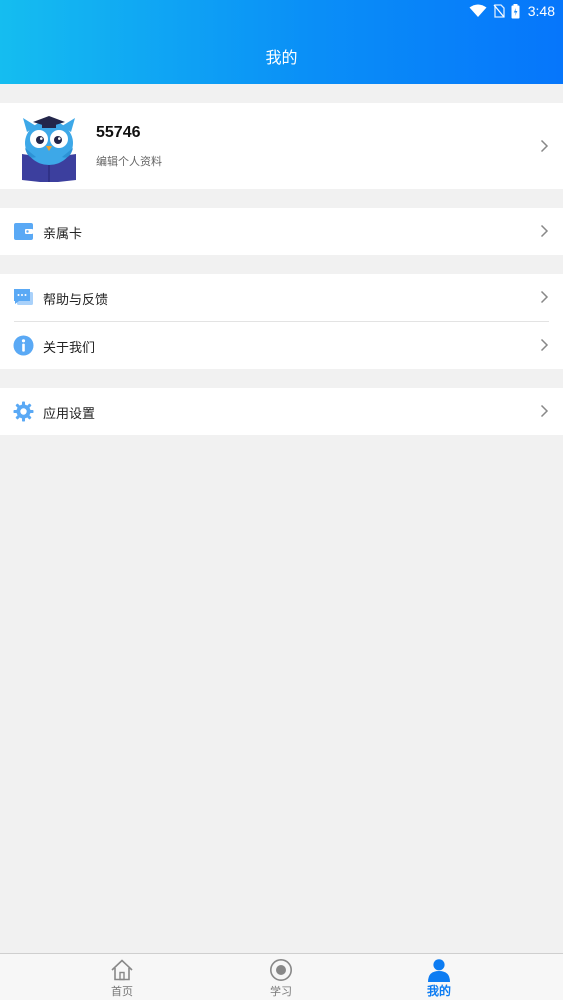 The image size is (563, 1000). What do you see at coordinates (499, 11) in the screenshot?
I see `no-sim-icon` at bounding box center [499, 11].